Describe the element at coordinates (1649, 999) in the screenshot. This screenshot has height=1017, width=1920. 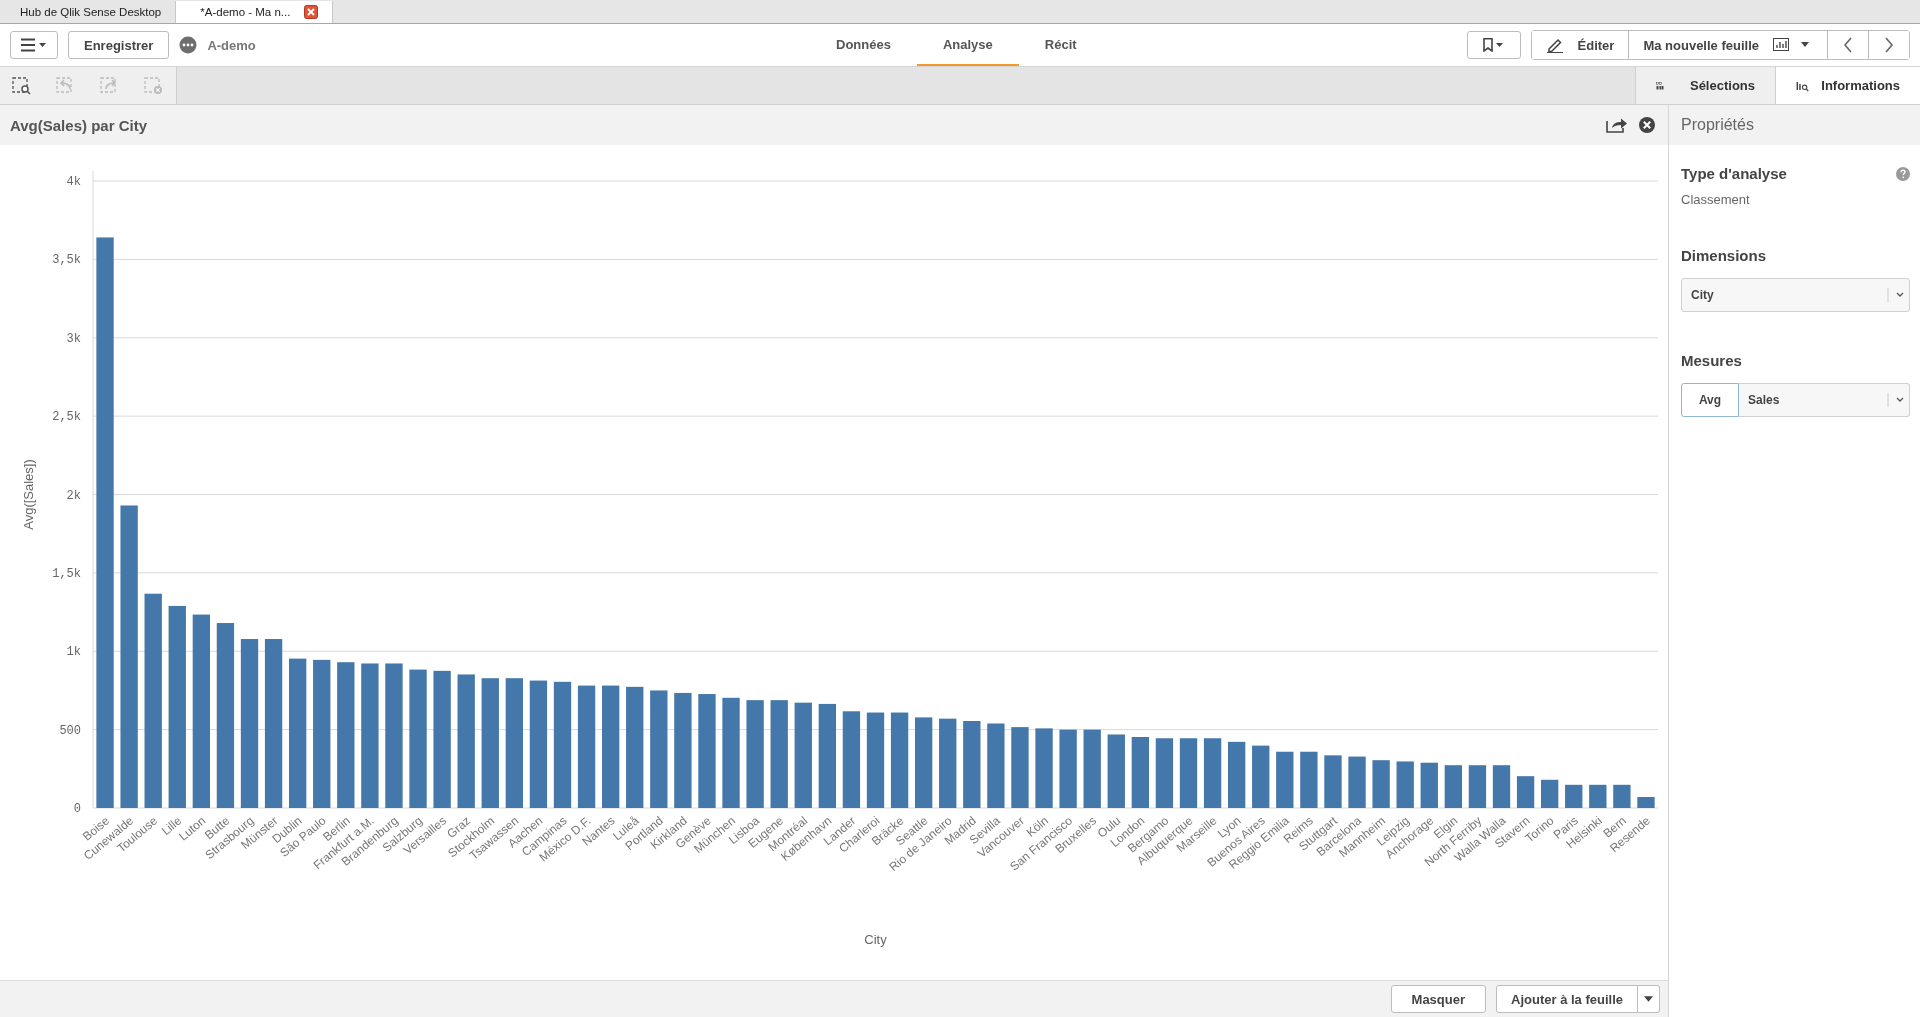
I see `dropdown-button` at that location.